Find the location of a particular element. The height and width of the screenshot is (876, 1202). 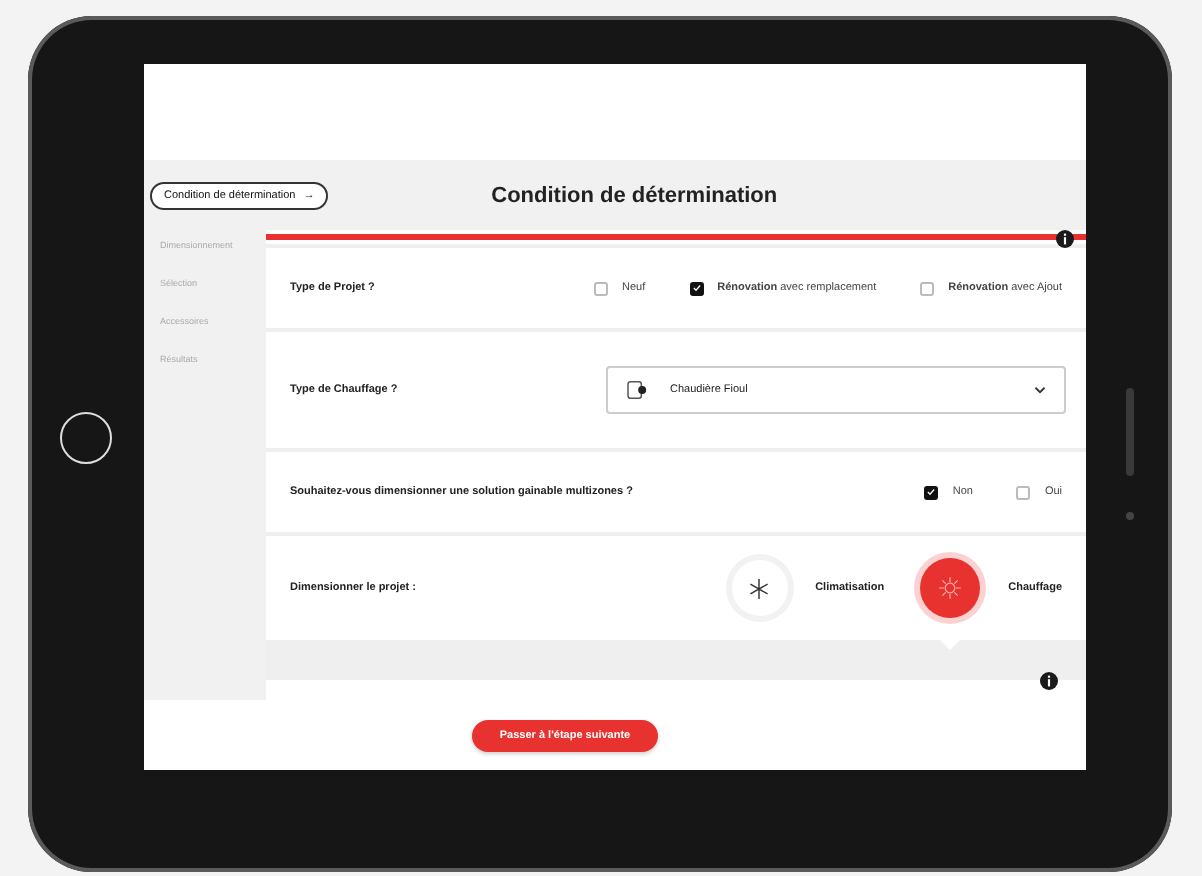

sun-icon is located at coordinates (950, 588).